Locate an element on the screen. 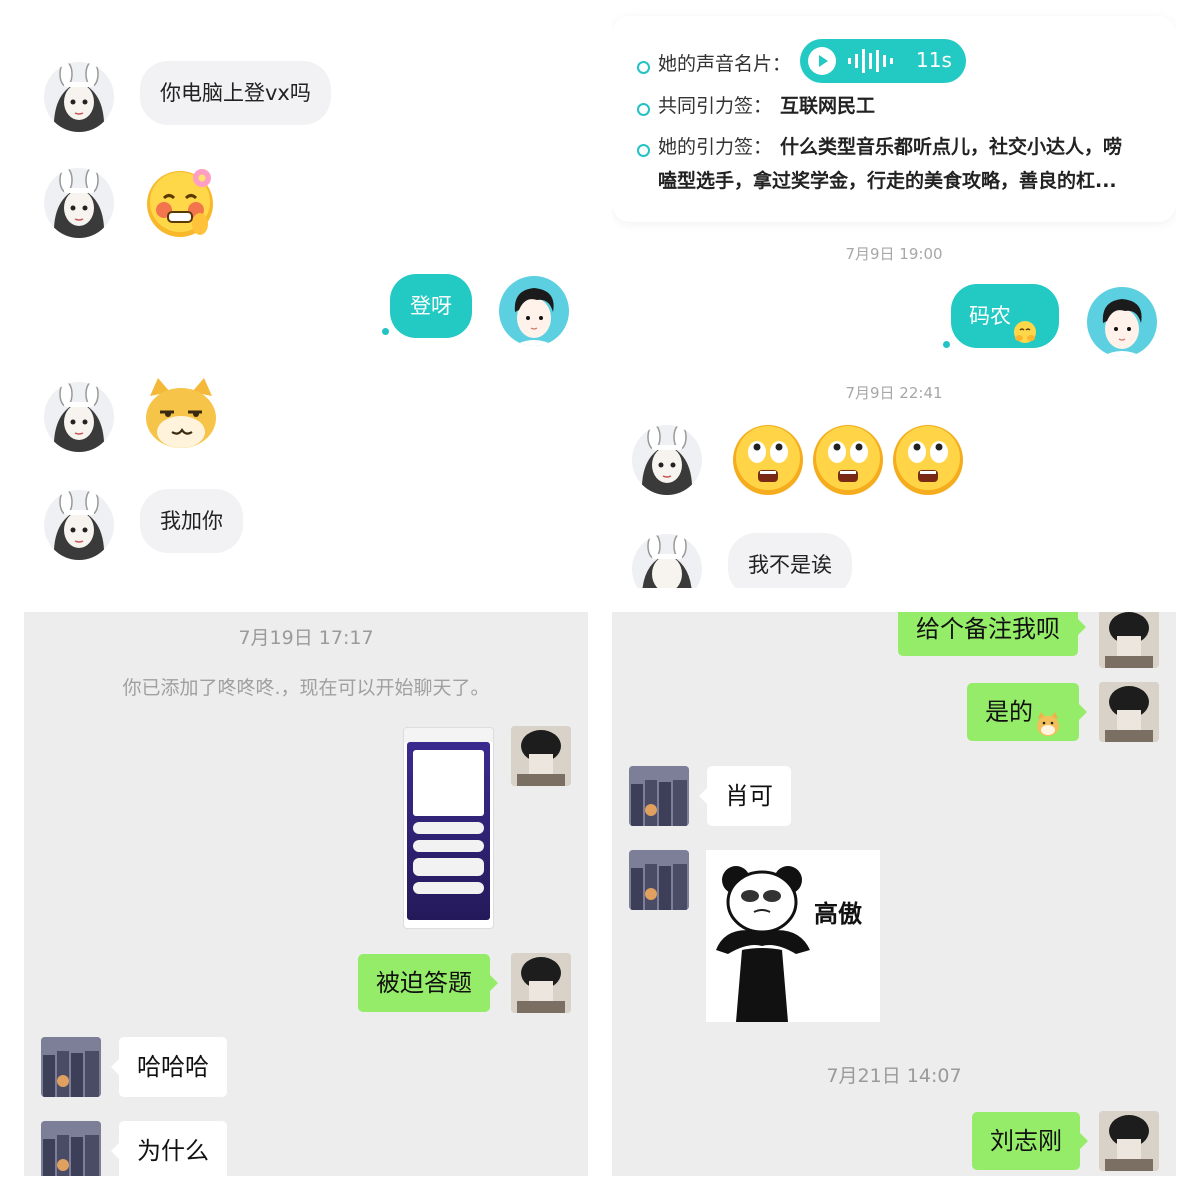 Image resolution: width=1200 pixels, height=1200 pixels. screenshot-image-message is located at coordinates (448, 828).